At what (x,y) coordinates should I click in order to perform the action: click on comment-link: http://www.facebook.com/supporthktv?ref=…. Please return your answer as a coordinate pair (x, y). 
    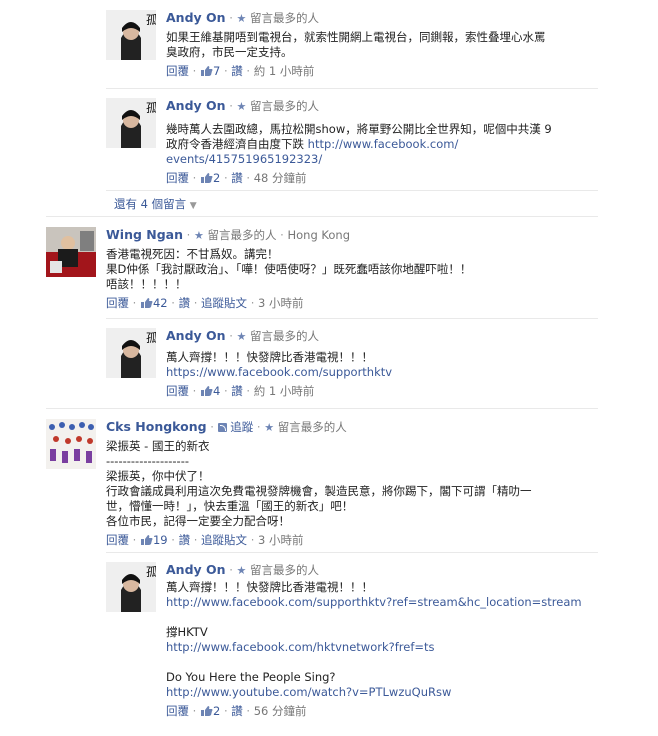
    Looking at the image, I should click on (374, 602).